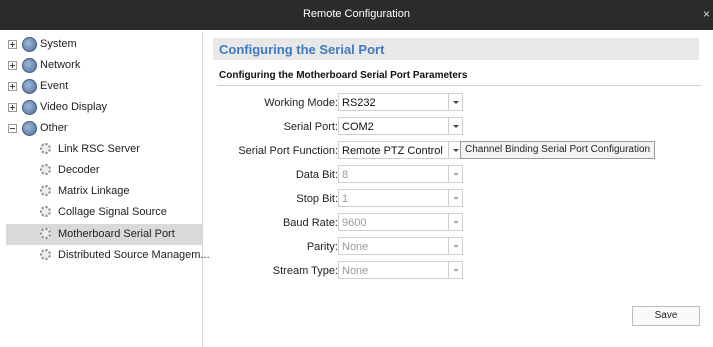 The width and height of the screenshot is (713, 347). Describe the element at coordinates (58, 44) in the screenshot. I see `sidebar-item-label: System` at that location.